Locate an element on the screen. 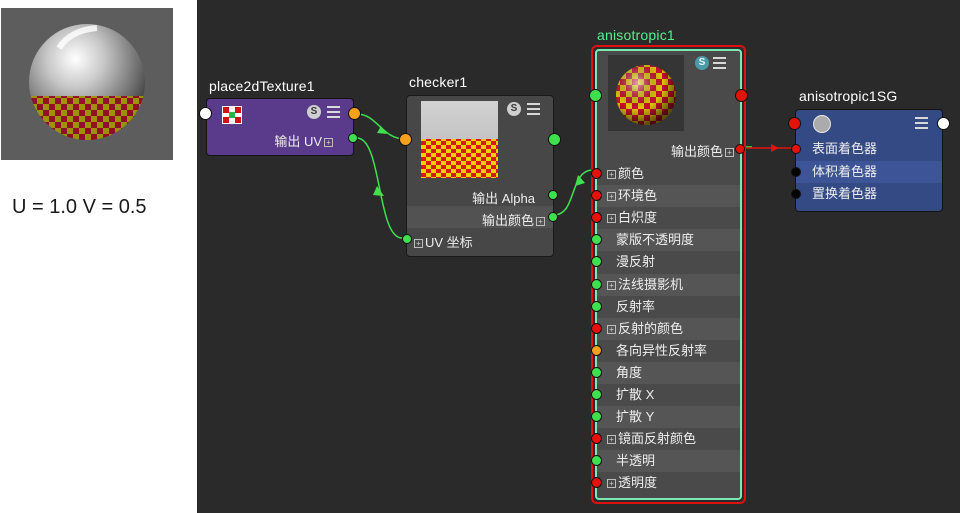  shading-group-node: 表面着色器体积着色器置换着色器 is located at coordinates (869, 160).